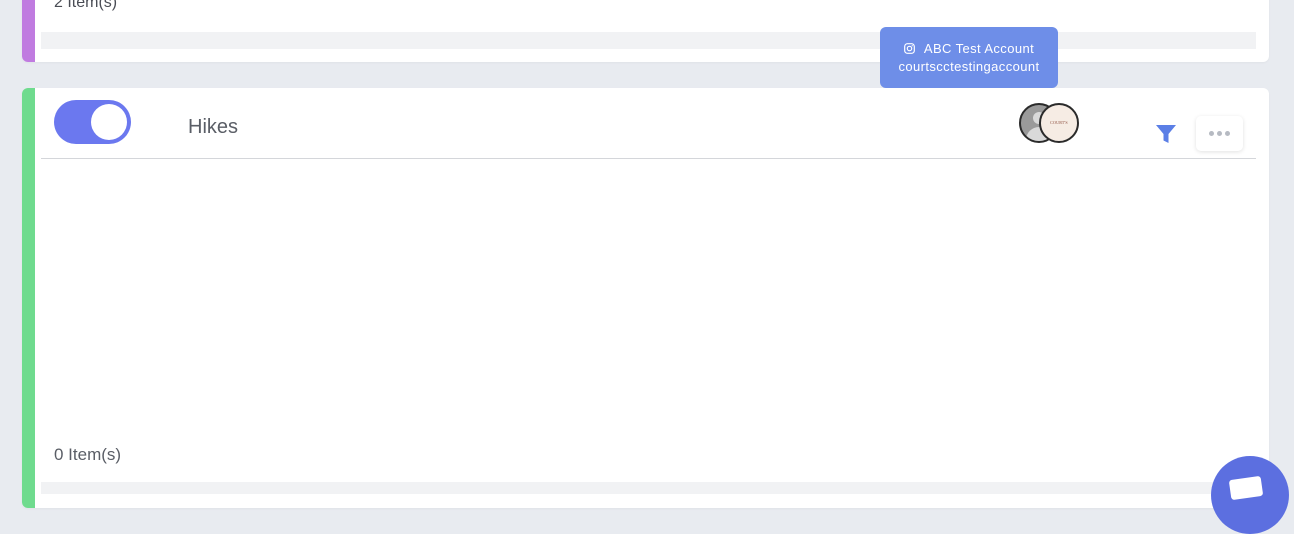 The image size is (1294, 534). What do you see at coordinates (1219, 133) in the screenshot?
I see `more-options-button` at bounding box center [1219, 133].